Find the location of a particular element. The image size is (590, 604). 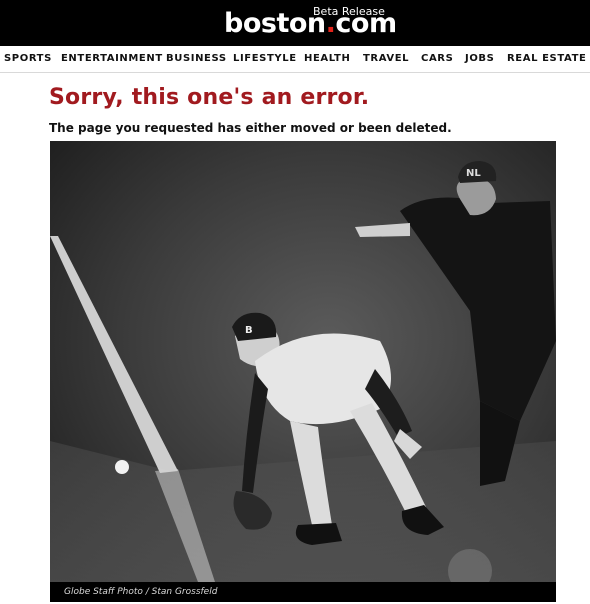

site-header: boston.com Beta Release is located at coordinates (295, 23).